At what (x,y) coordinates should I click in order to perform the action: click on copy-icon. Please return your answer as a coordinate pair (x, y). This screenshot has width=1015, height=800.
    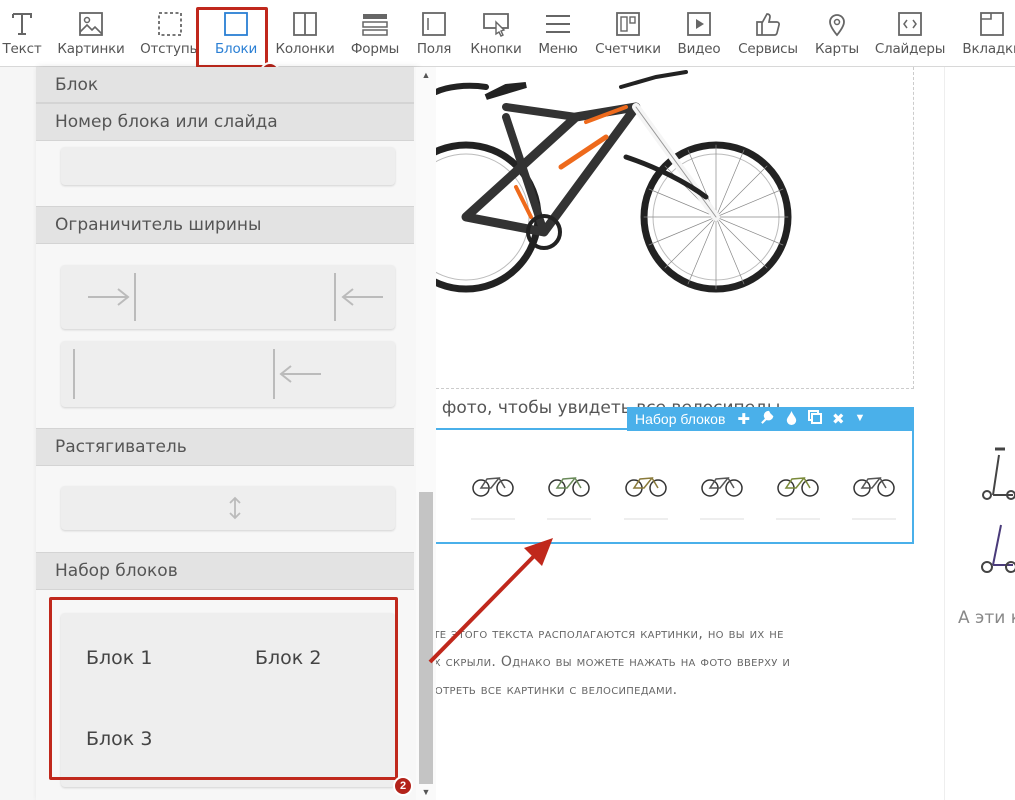
    Looking at the image, I should click on (814, 419).